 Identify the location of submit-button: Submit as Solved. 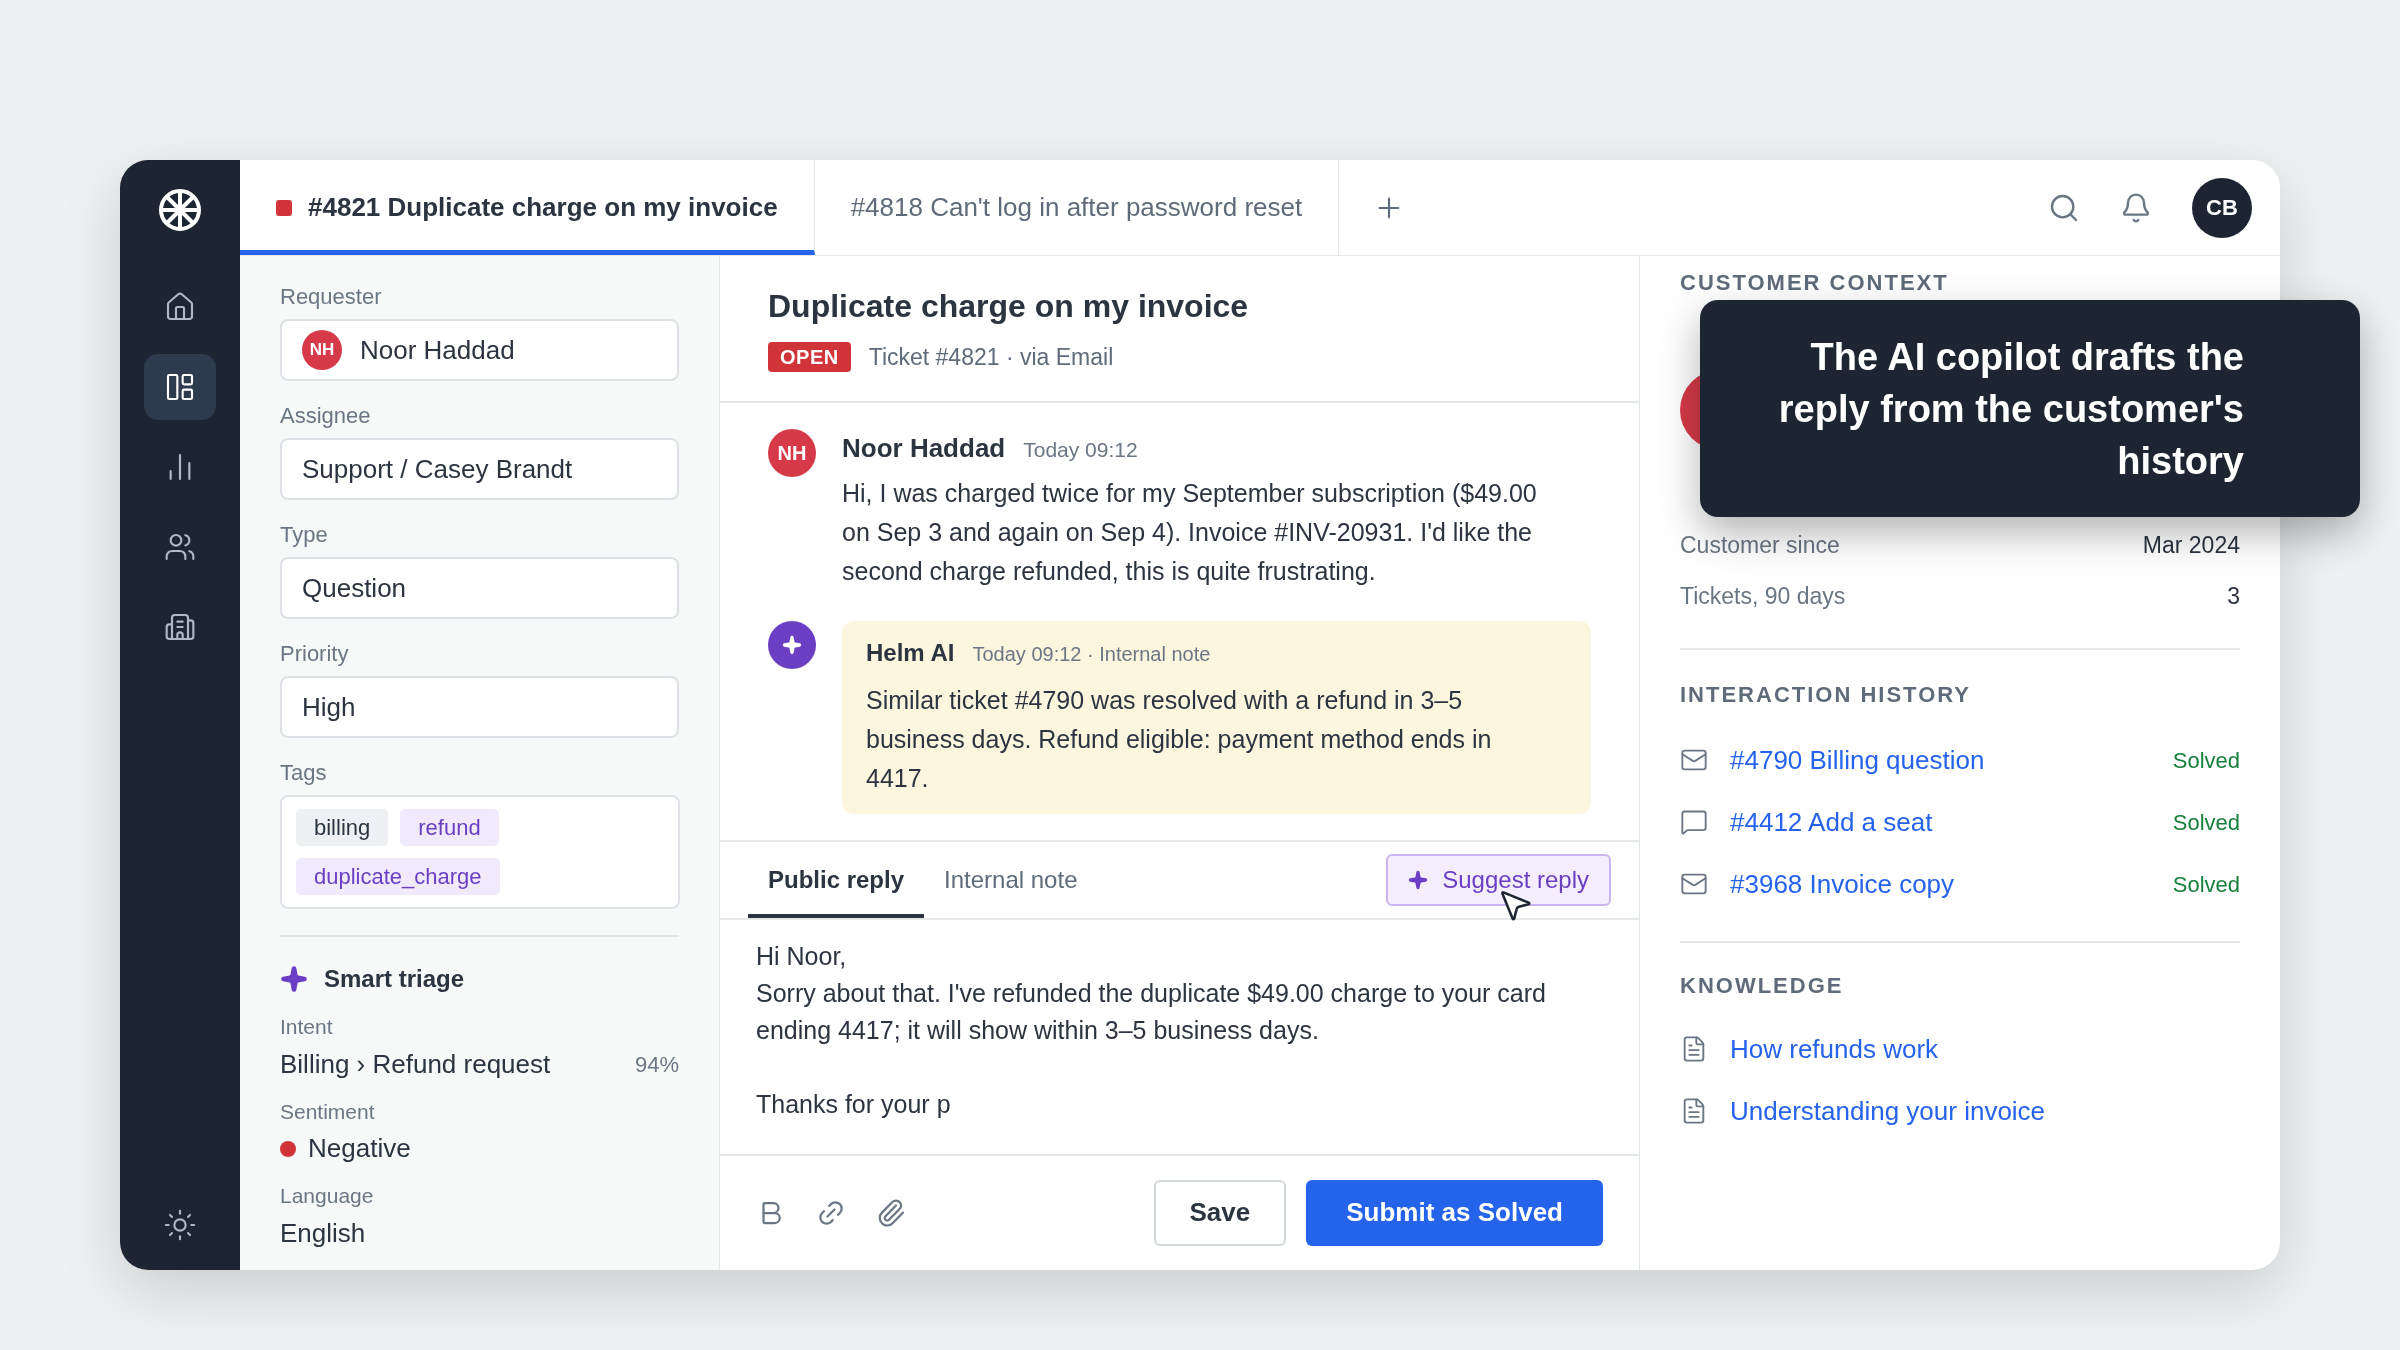
(1454, 1212).